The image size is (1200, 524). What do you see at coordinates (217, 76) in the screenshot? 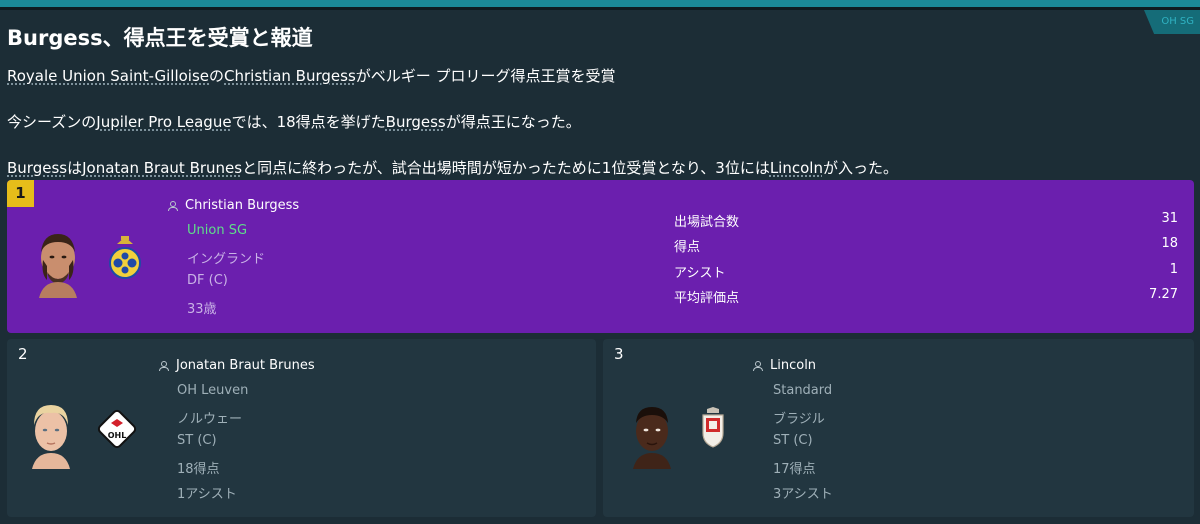
I see `news-text: の` at bounding box center [217, 76].